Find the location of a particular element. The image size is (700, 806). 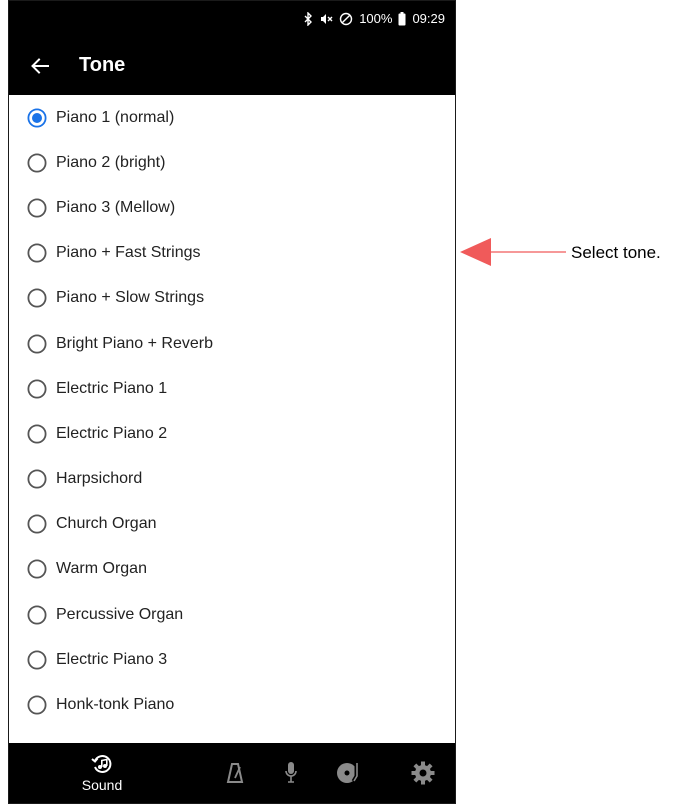

list-item-label: Electric Piano 2 is located at coordinates (112, 433).